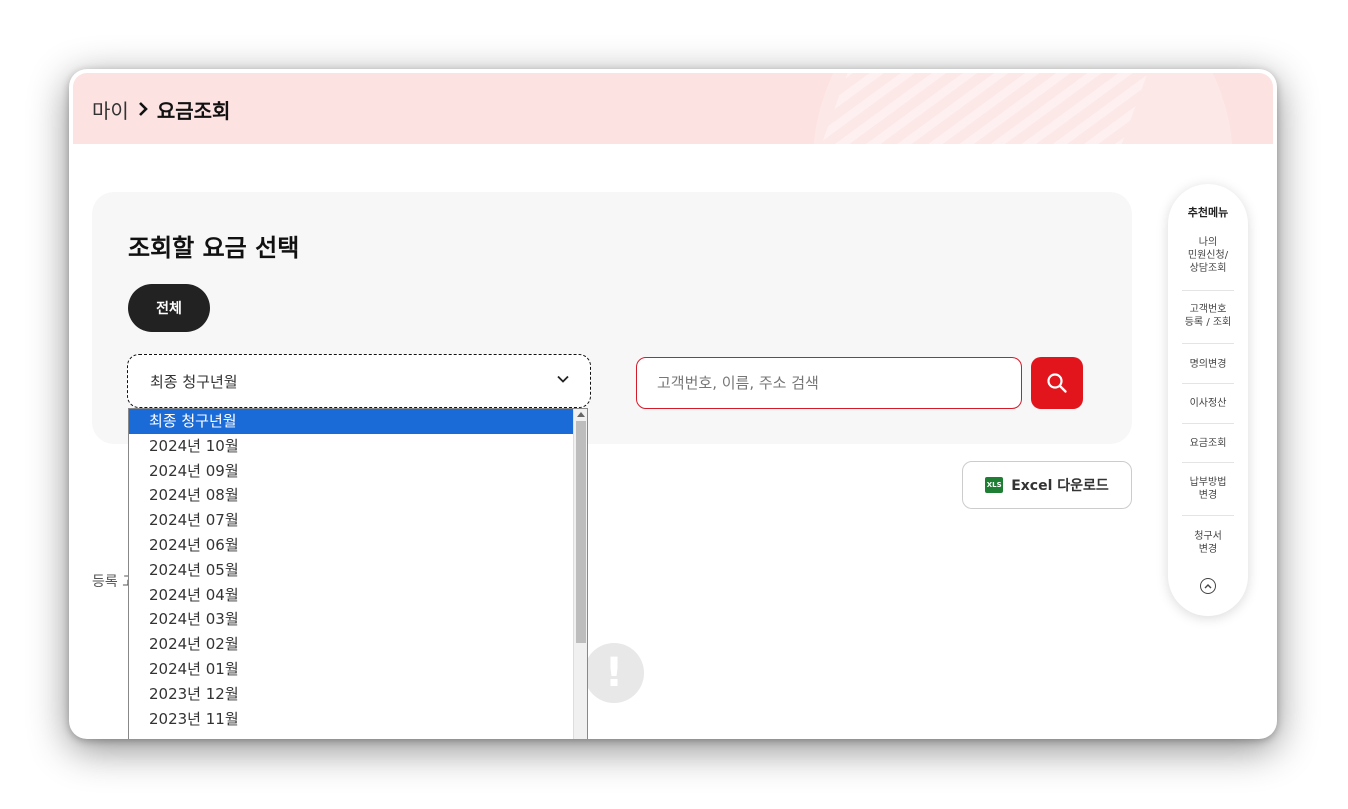 This screenshot has width=1348, height=809. What do you see at coordinates (614, 673) in the screenshot?
I see `exclamation-icon: !` at bounding box center [614, 673].